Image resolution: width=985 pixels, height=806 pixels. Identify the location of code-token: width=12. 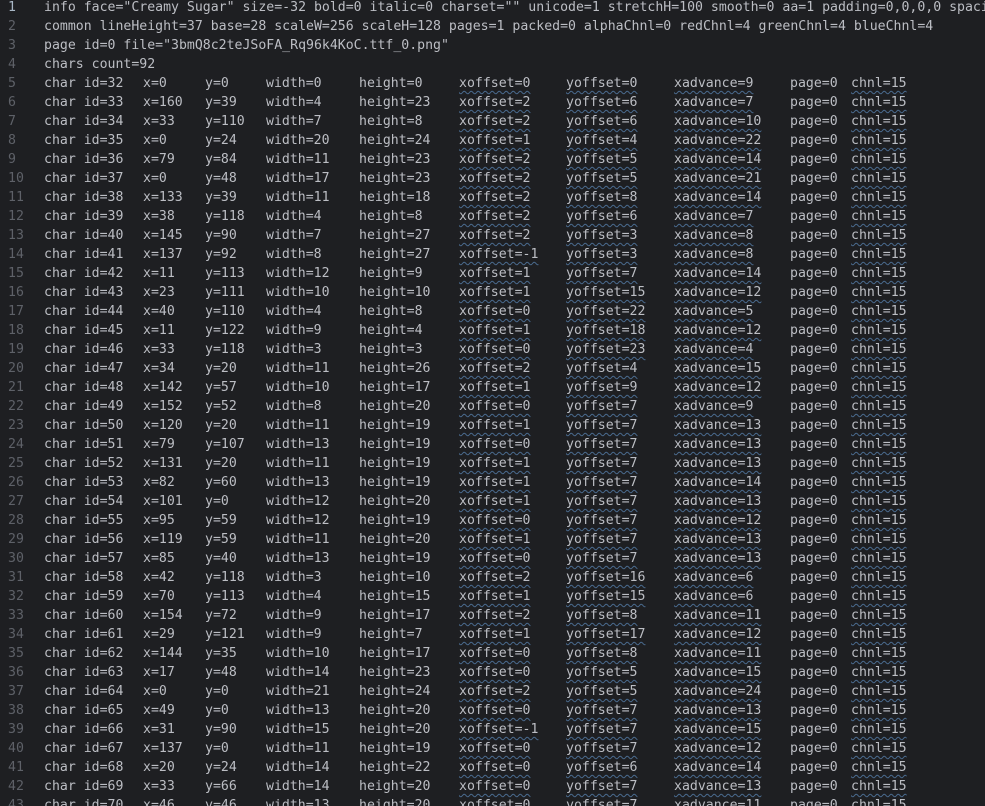
(298, 520).